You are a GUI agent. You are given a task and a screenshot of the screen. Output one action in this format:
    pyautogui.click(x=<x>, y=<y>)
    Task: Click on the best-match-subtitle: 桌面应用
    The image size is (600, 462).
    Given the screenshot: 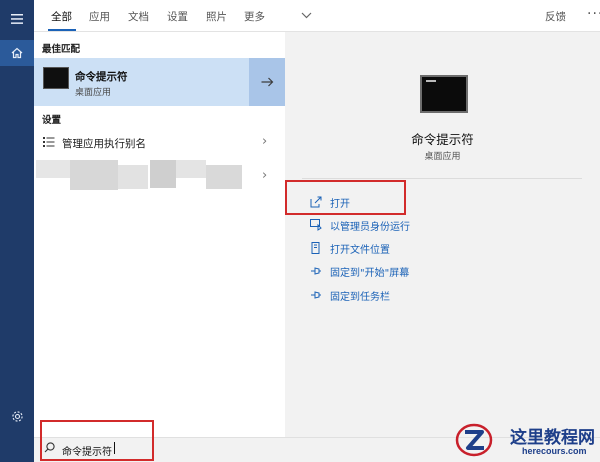 What is the action you would take?
    pyautogui.click(x=93, y=93)
    